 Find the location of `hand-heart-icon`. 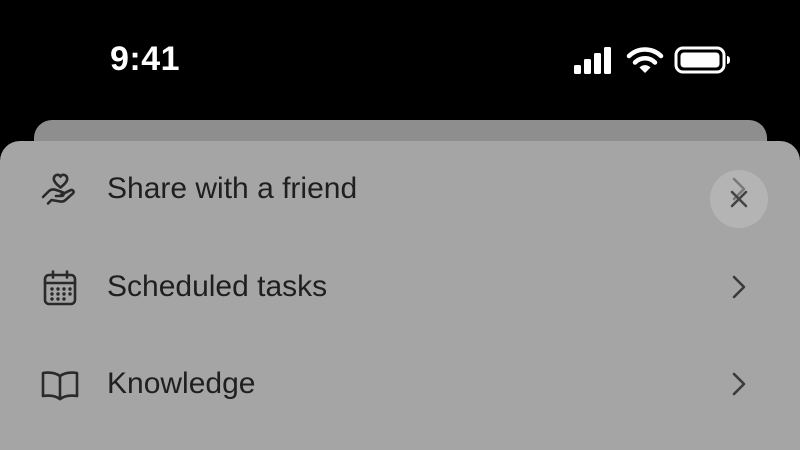

hand-heart-icon is located at coordinates (60, 190).